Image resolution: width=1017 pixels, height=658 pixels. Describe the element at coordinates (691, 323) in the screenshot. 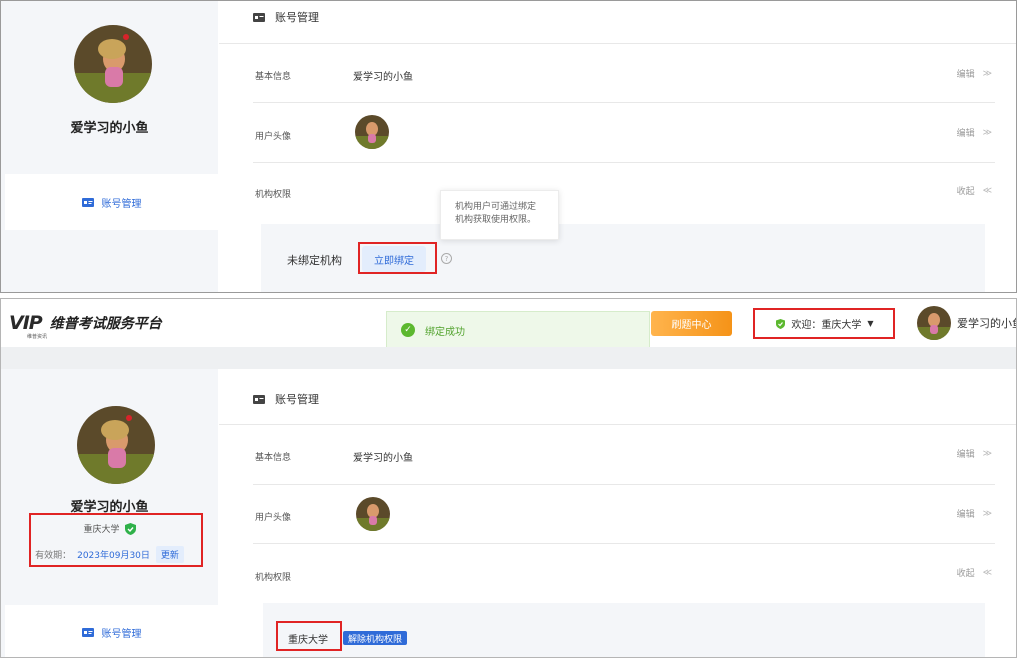

I see `question-center-button: 刷题中心` at that location.